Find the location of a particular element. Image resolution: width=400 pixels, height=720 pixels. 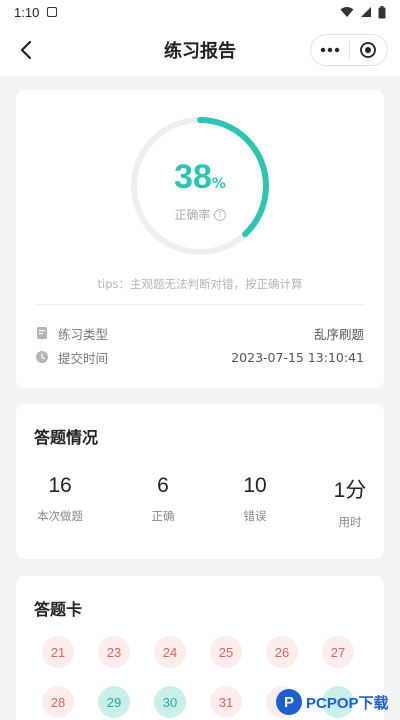

stat-duration-value: 1分 is located at coordinates (350, 490).